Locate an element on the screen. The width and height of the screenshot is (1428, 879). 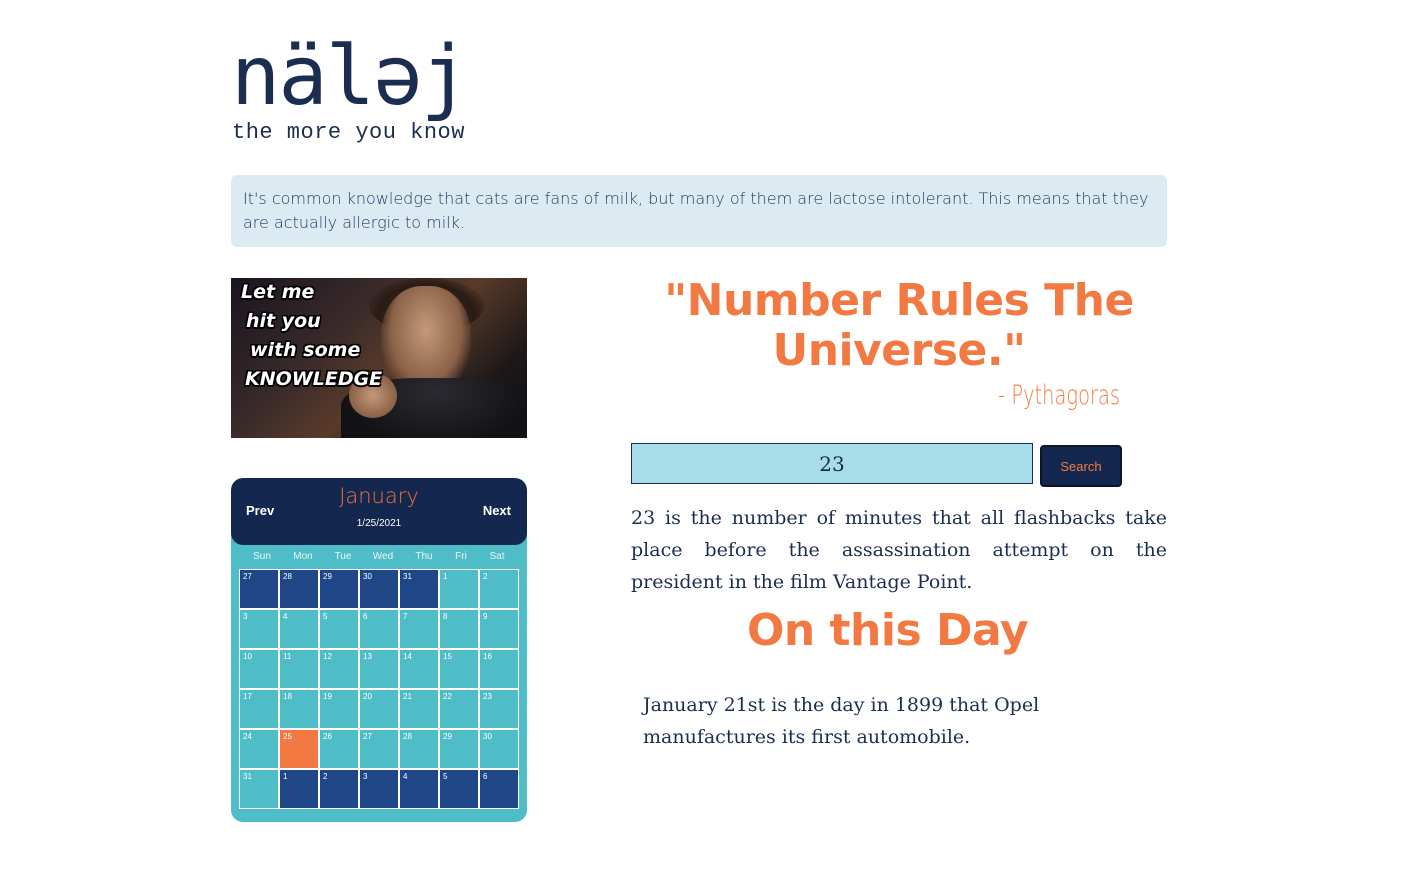
calendar-day: 18 is located at coordinates (299, 709).